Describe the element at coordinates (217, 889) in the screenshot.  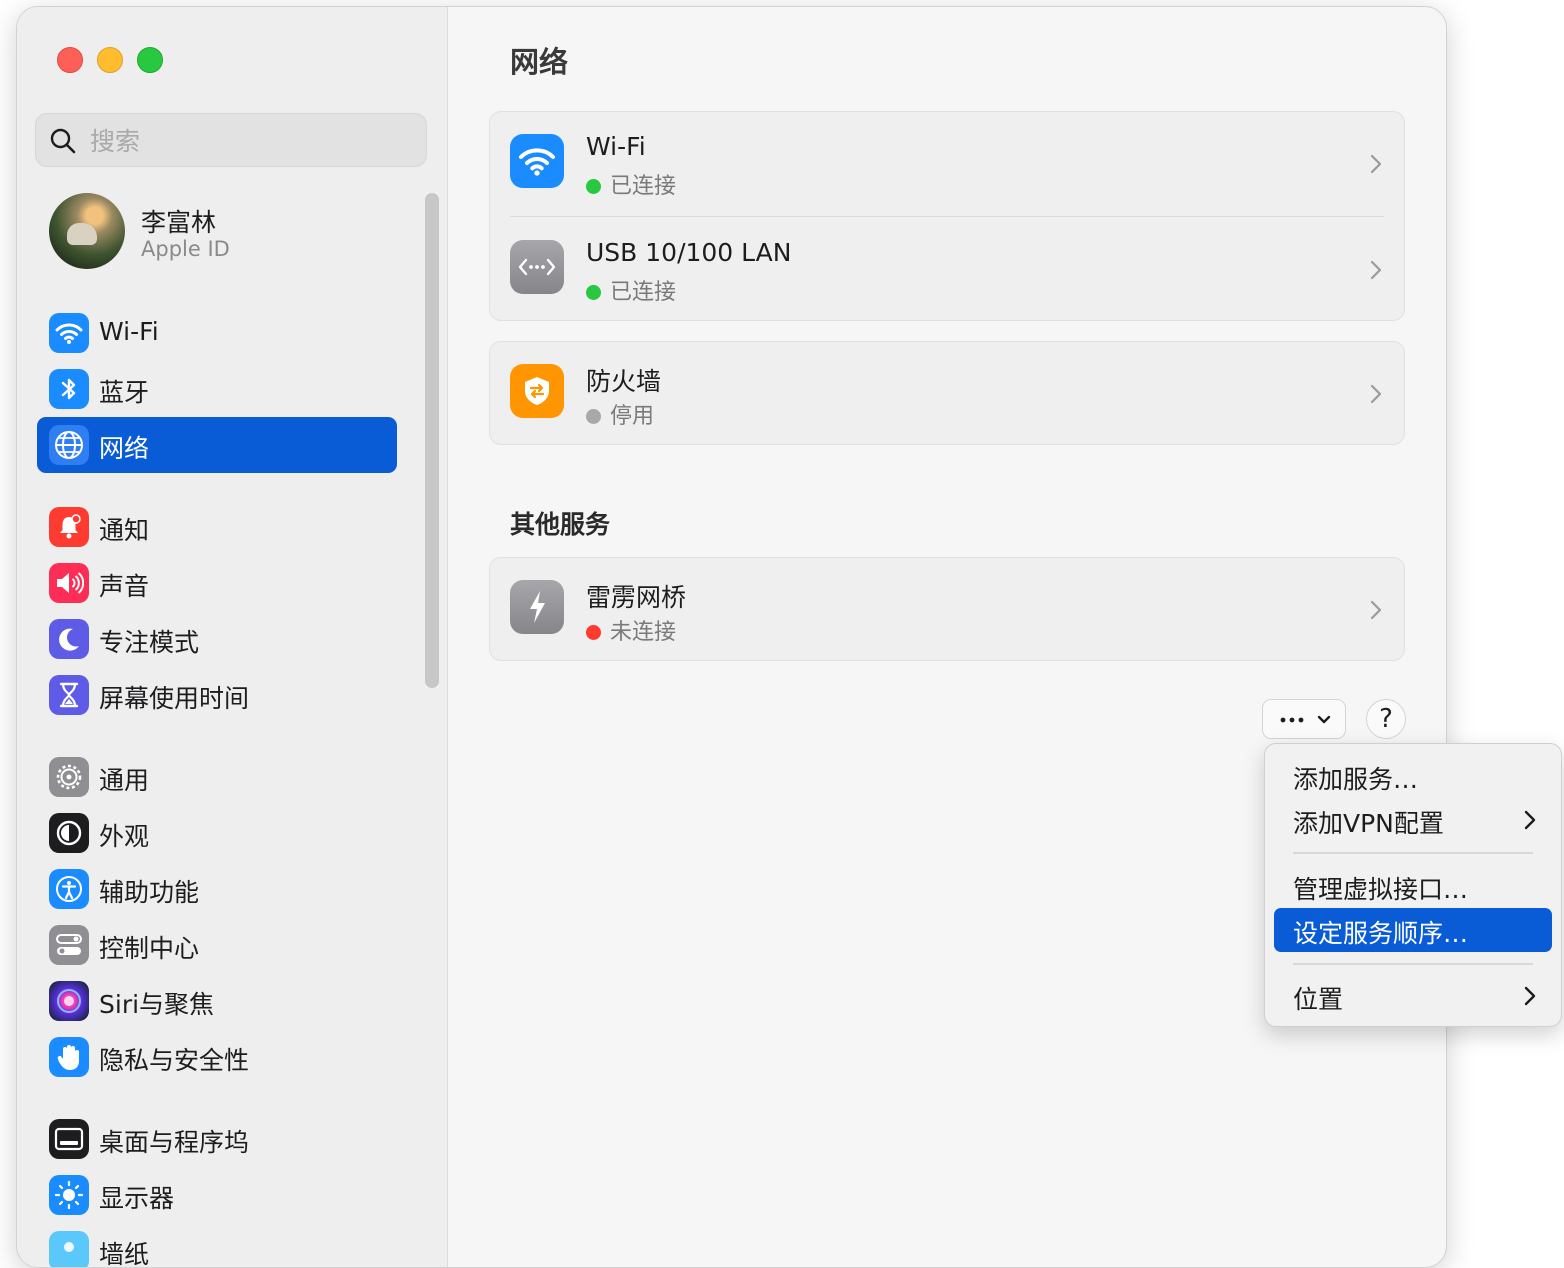
I see `sidebar-item-accessibility: 辅助功能` at that location.